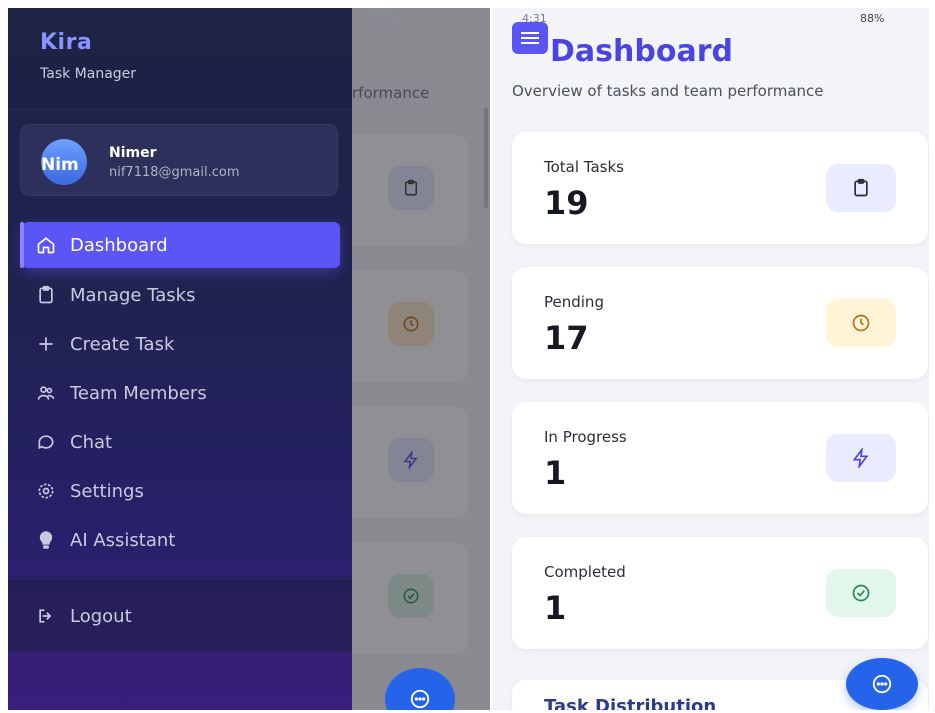 This screenshot has height=713, width=935. What do you see at coordinates (133, 295) in the screenshot?
I see `nav-label: Manage Tasks` at bounding box center [133, 295].